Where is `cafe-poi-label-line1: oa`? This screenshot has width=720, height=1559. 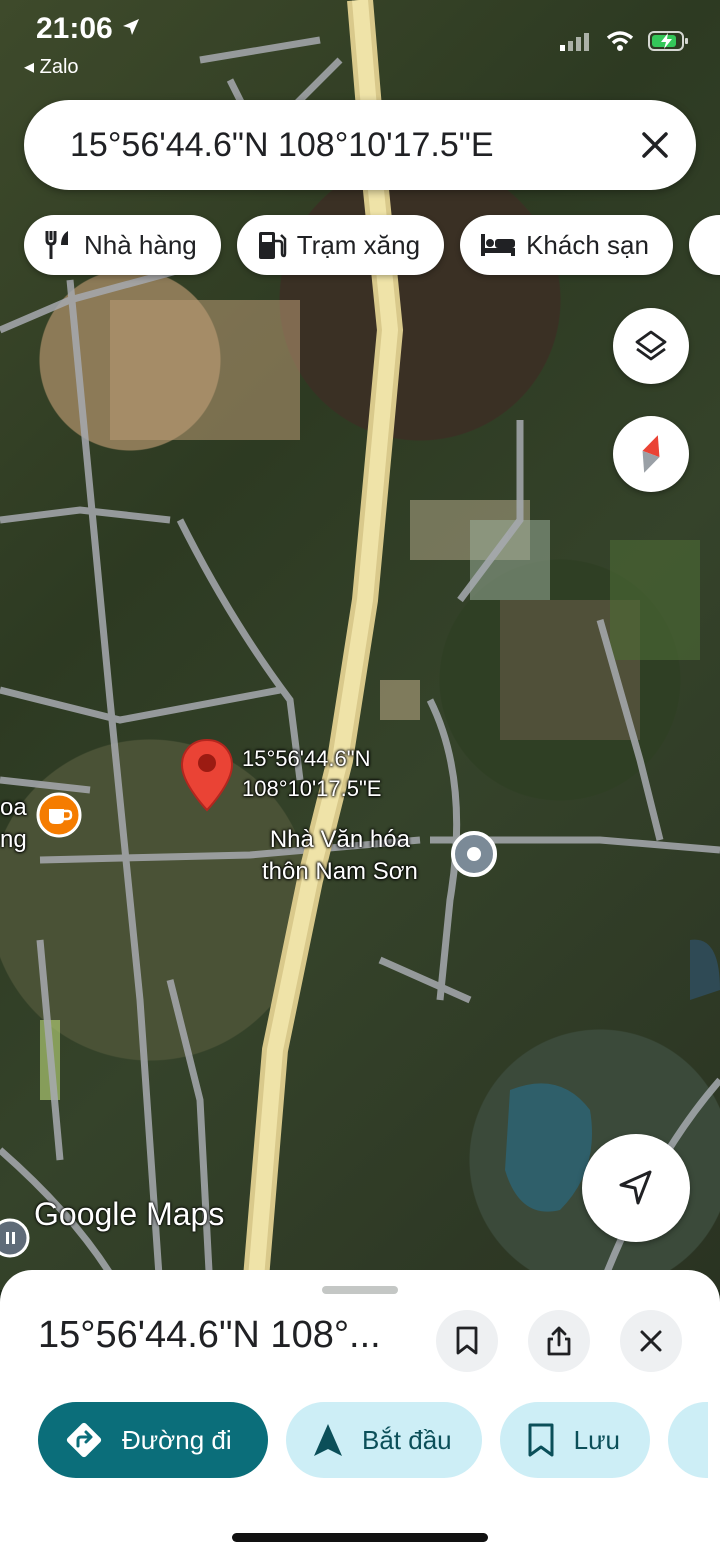 cafe-poi-label-line1: oa is located at coordinates (13, 807).